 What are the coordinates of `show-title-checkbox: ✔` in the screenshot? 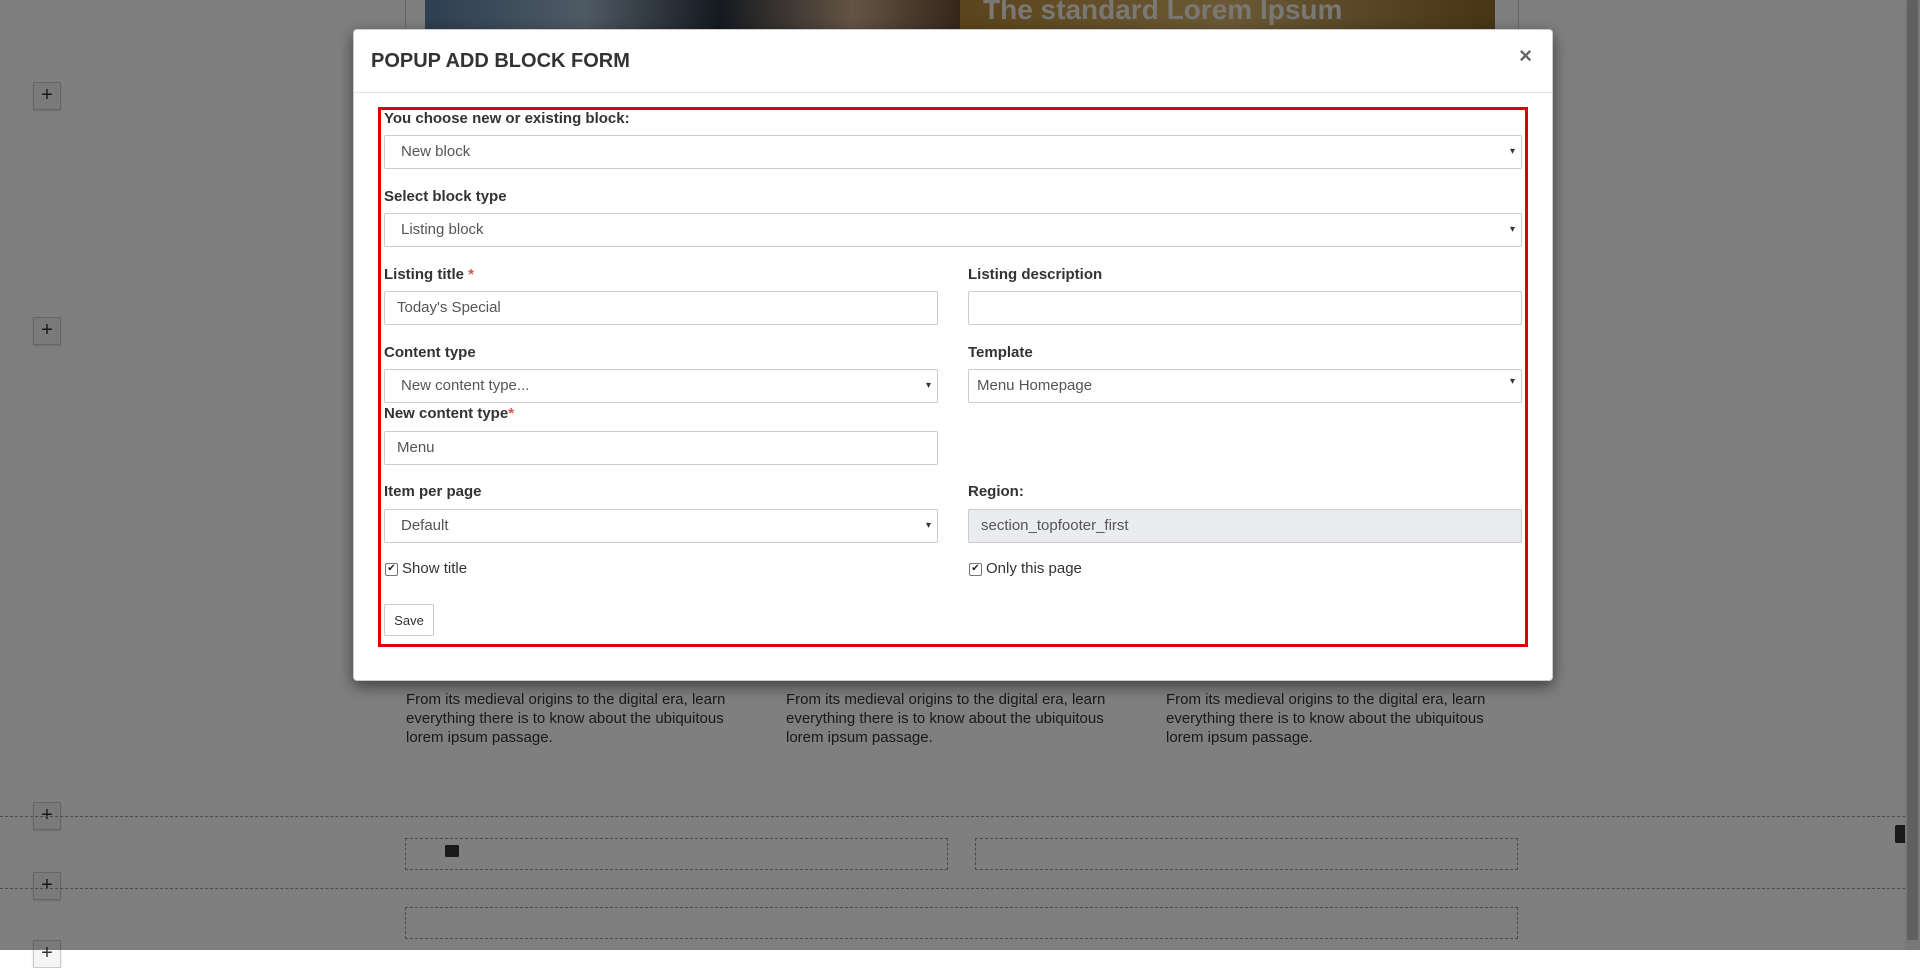 It's located at (391, 569).